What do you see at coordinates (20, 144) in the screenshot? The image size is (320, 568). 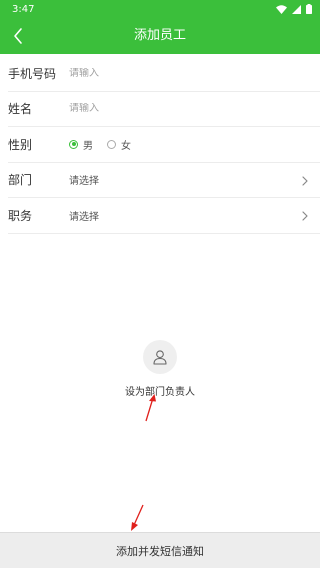 I see `gender-label: 性别` at bounding box center [20, 144].